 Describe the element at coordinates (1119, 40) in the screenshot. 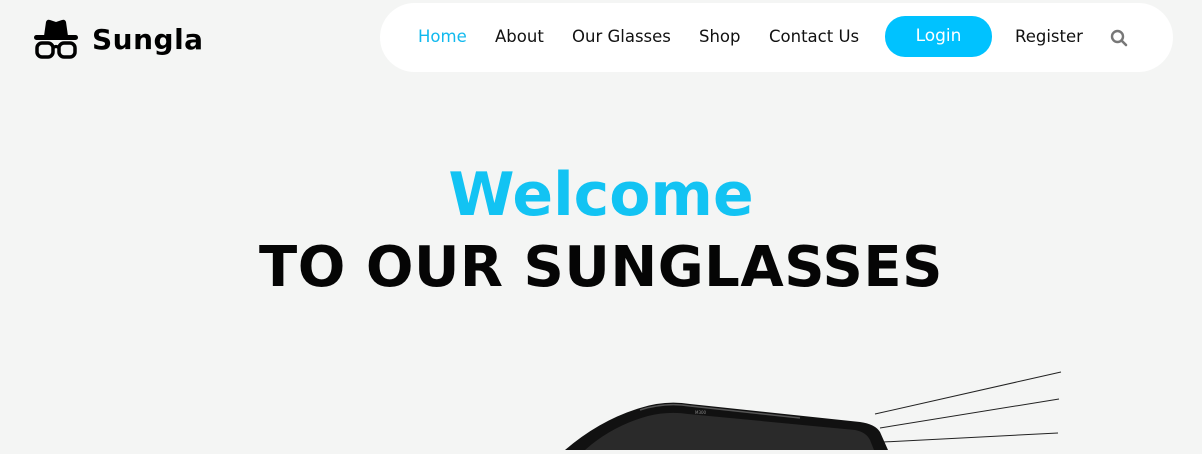

I see `search-icon` at that location.